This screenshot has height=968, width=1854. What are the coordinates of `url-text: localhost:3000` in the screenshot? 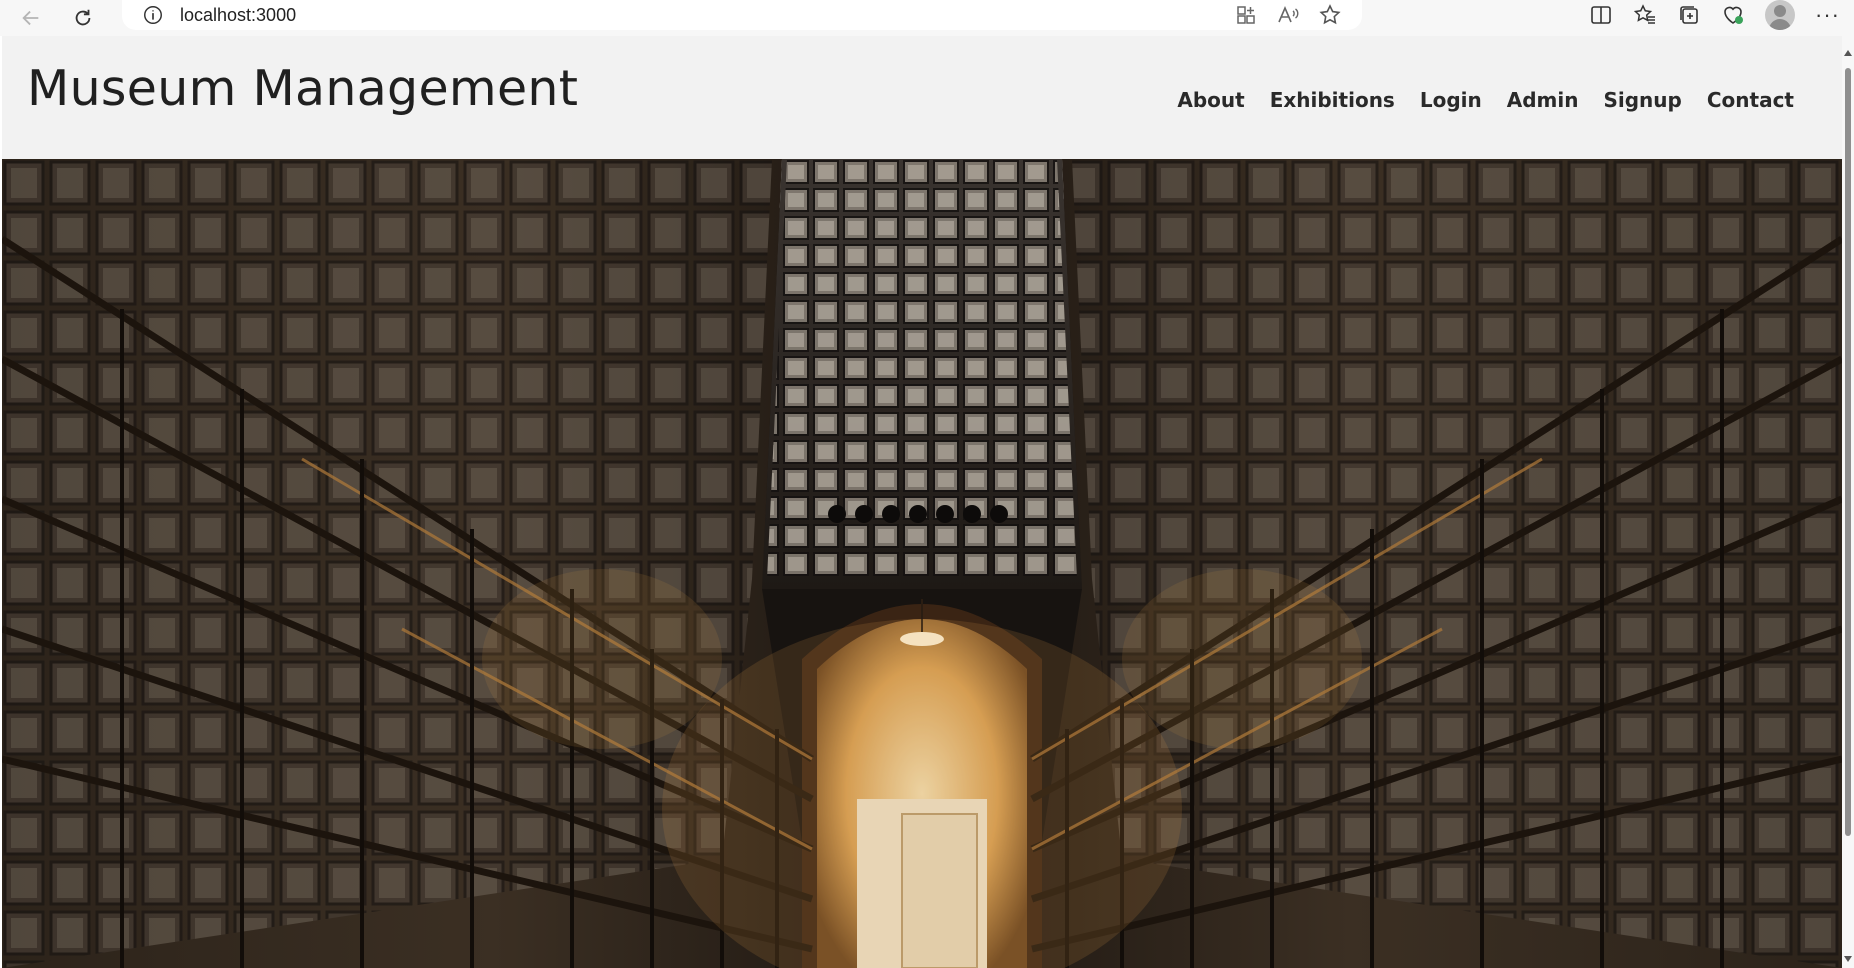 It's located at (238, 15).